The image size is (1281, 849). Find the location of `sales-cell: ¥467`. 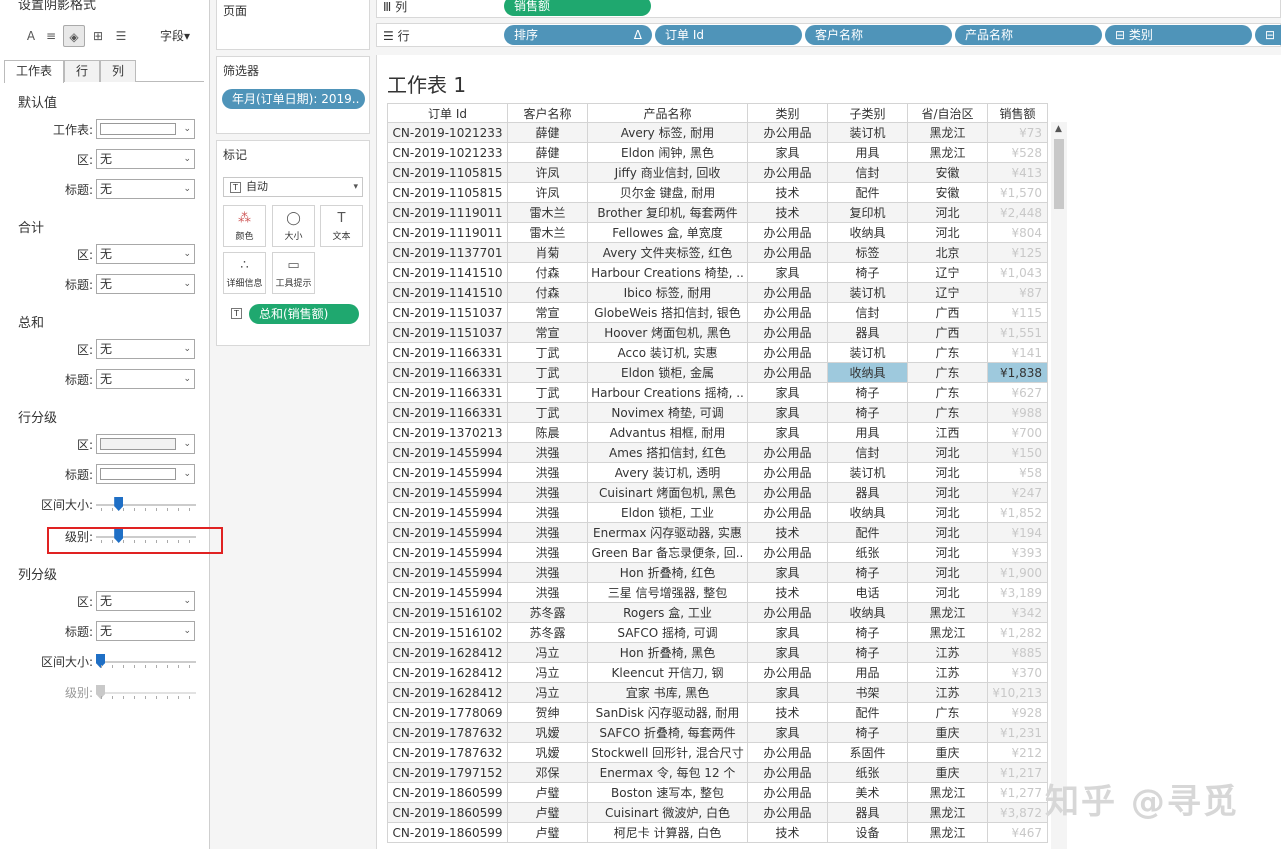

sales-cell: ¥467 is located at coordinates (1017, 832).